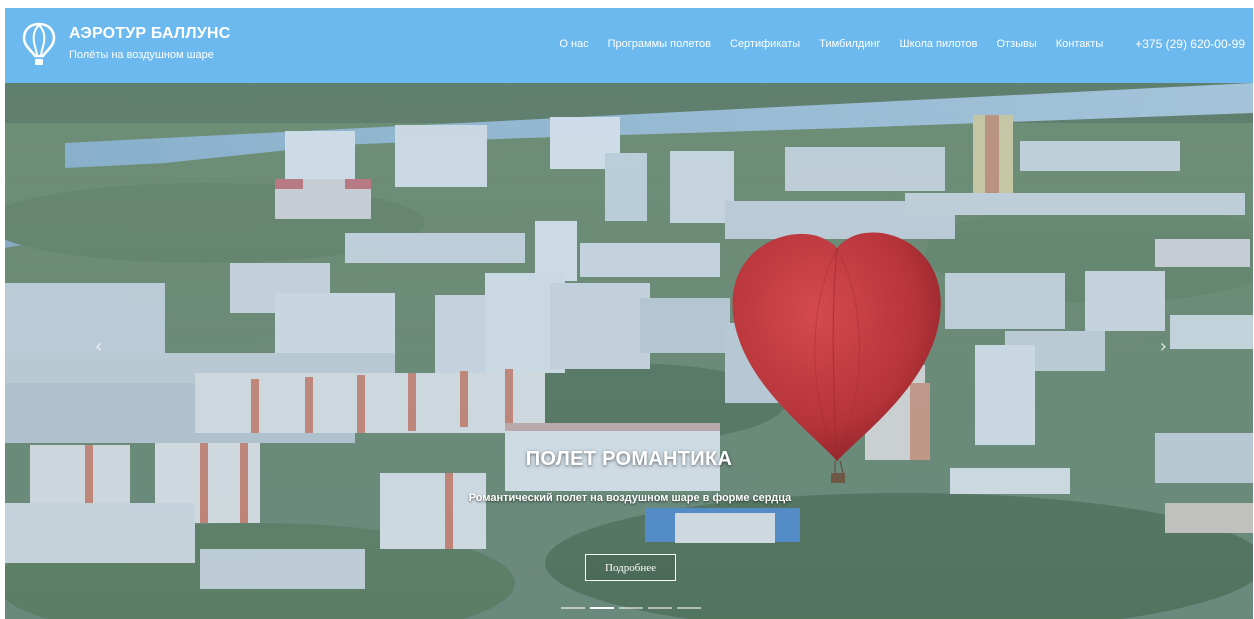  What do you see at coordinates (1190, 44) in the screenshot?
I see `phone-link: +375 (29) 620-00-99` at bounding box center [1190, 44].